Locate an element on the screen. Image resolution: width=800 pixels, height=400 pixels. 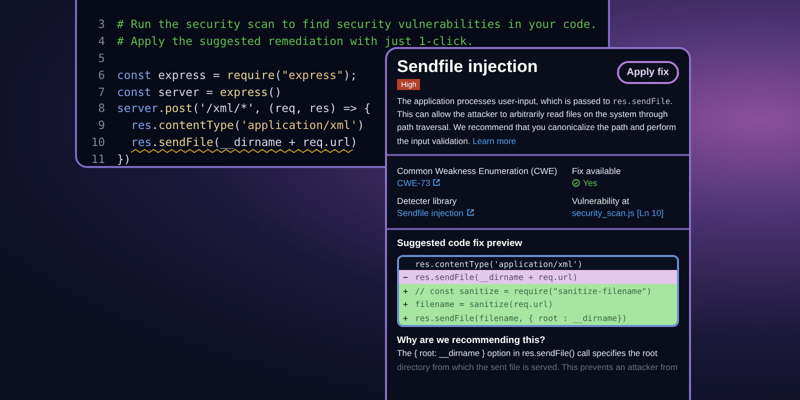
why-text: The { root: __dirname } option in res.sendFile() call specifies the root is located at coordinates (527, 353).